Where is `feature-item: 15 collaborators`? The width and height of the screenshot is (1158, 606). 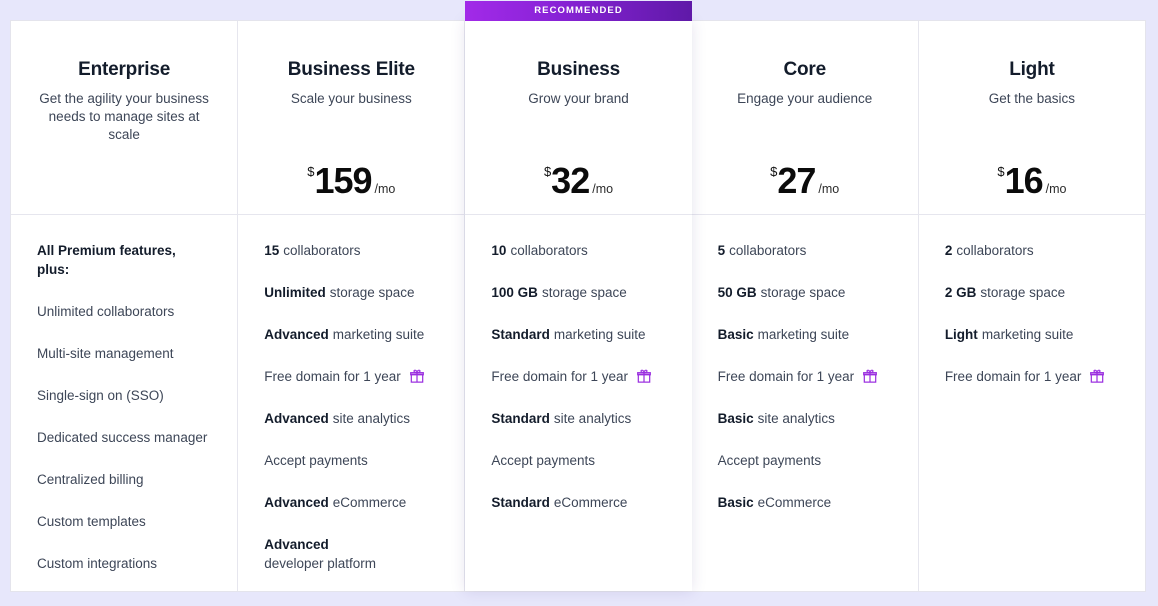 feature-item: 15 collaborators is located at coordinates (351, 250).